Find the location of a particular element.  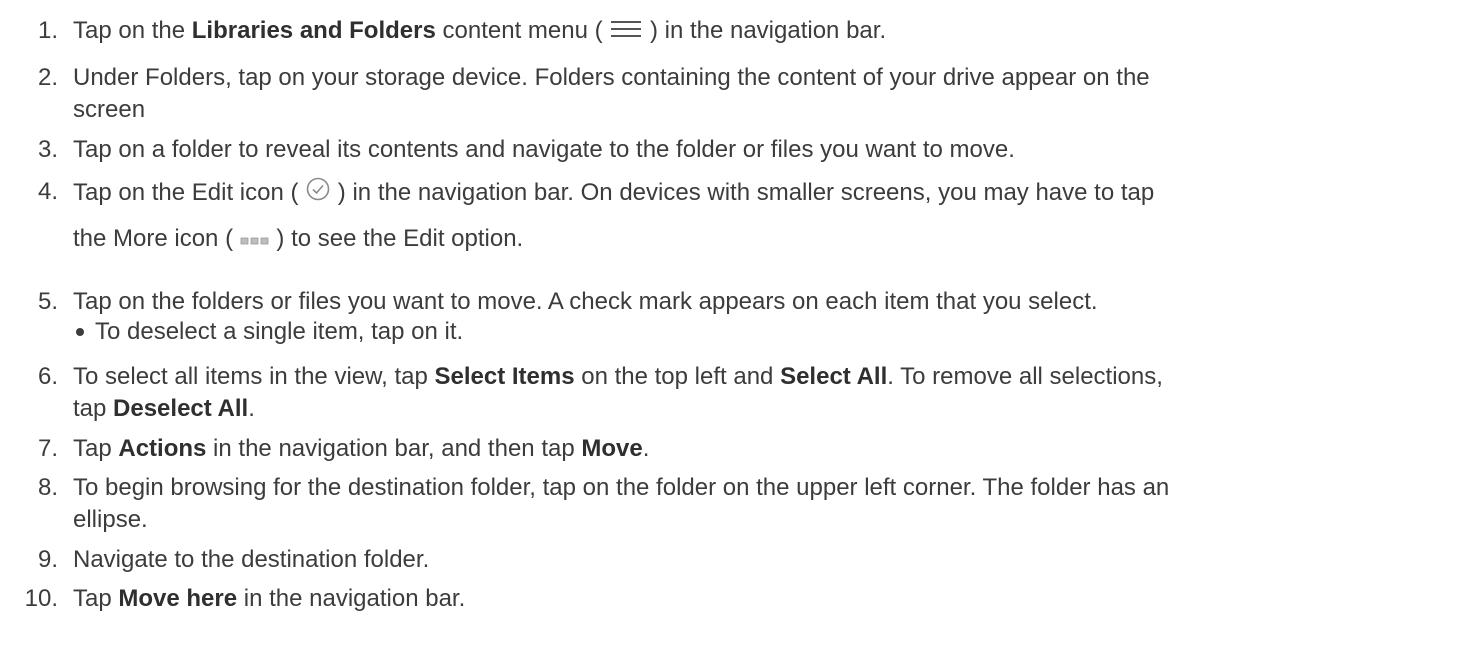

step-number: 3. is located at coordinates (47, 149).